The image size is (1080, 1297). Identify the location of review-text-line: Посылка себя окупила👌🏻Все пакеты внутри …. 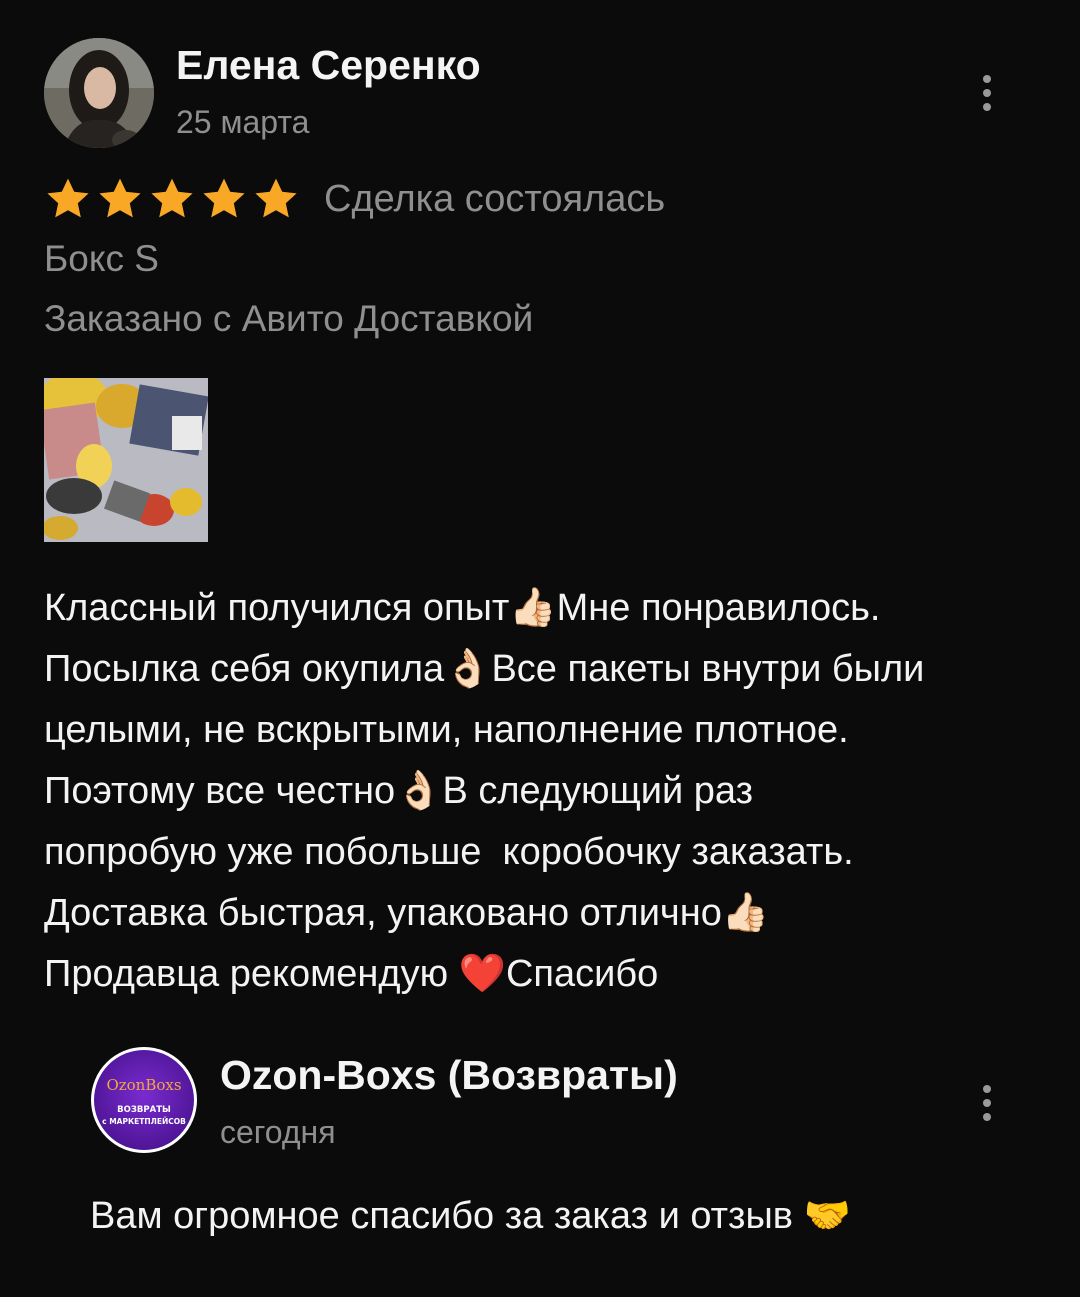
(484, 669).